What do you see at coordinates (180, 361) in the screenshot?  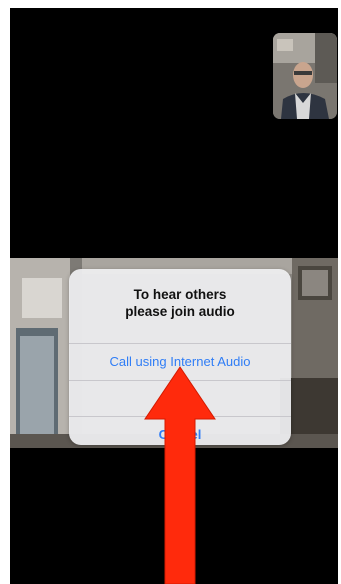 I see `call-internet-audio-button: Call using Internet Audio` at bounding box center [180, 361].